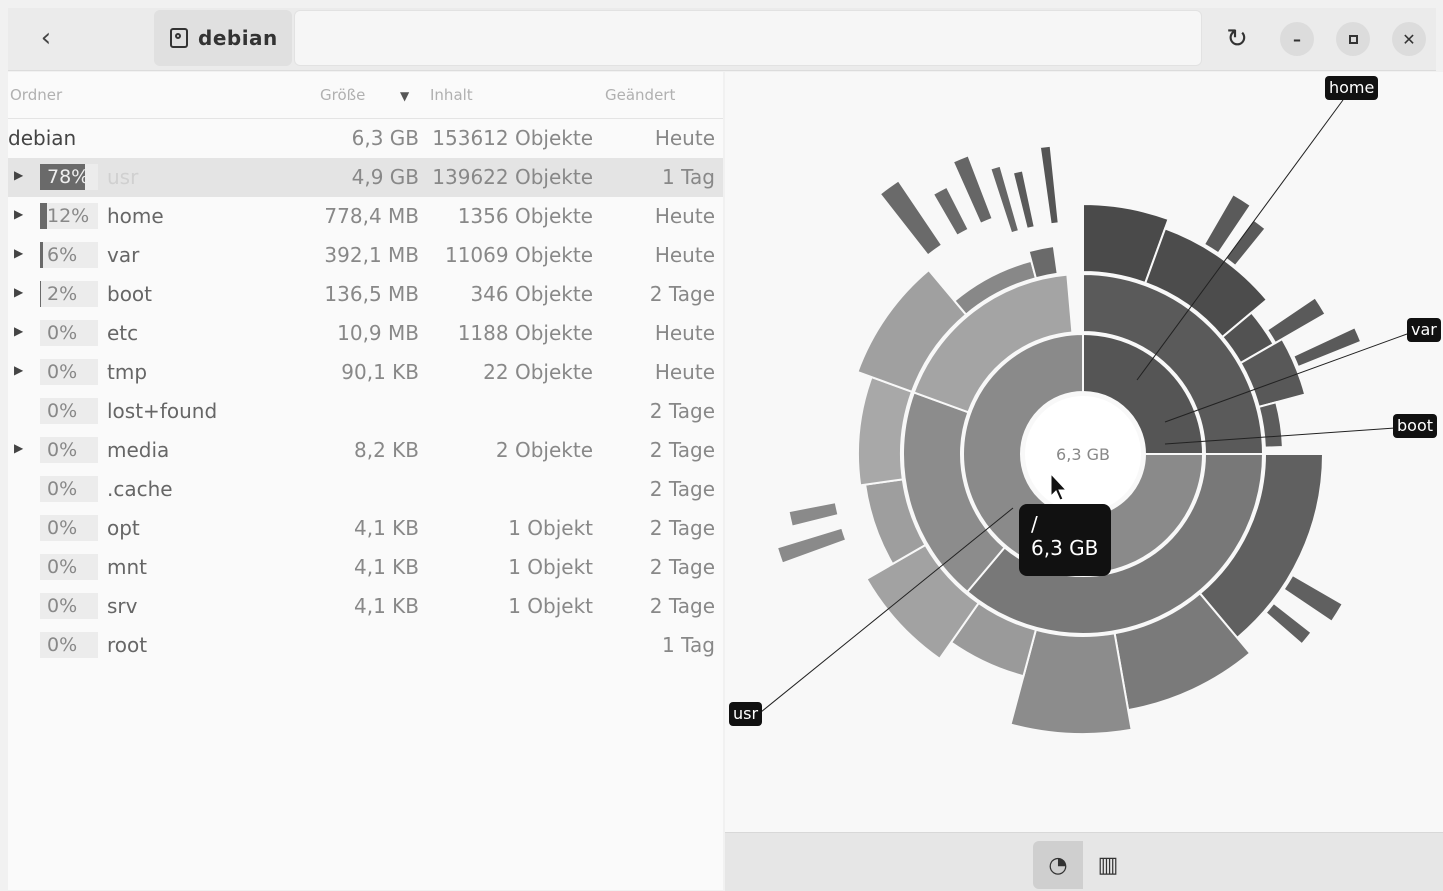  I want to click on table-row: 0% mnt 4,1 KB 1 Objekt 2 Tage, so click(365, 567).